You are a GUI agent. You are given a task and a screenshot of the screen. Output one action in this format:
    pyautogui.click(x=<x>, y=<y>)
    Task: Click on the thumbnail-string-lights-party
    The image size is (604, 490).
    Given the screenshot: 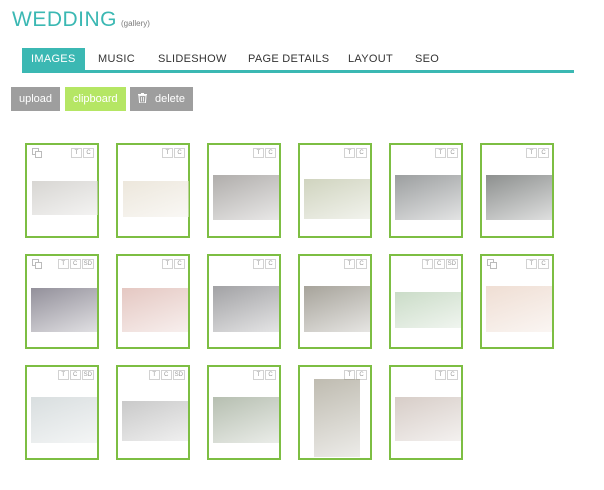 What is the action you would take?
    pyautogui.click(x=64, y=310)
    